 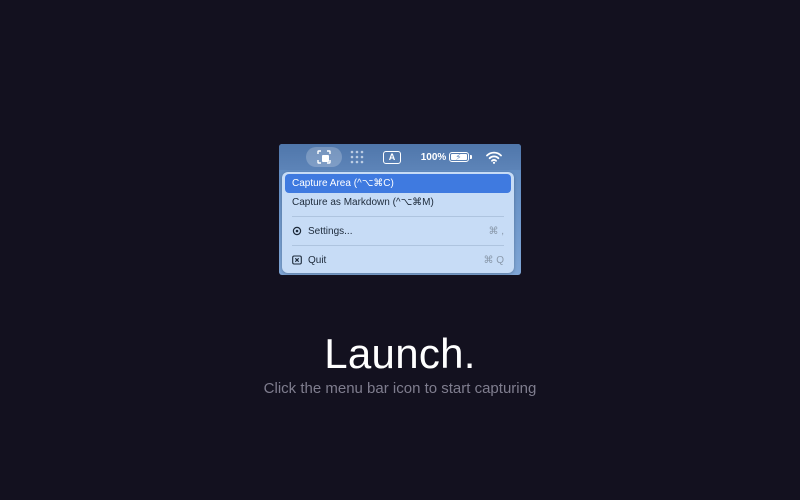 I want to click on capture-icon, so click(x=324, y=157).